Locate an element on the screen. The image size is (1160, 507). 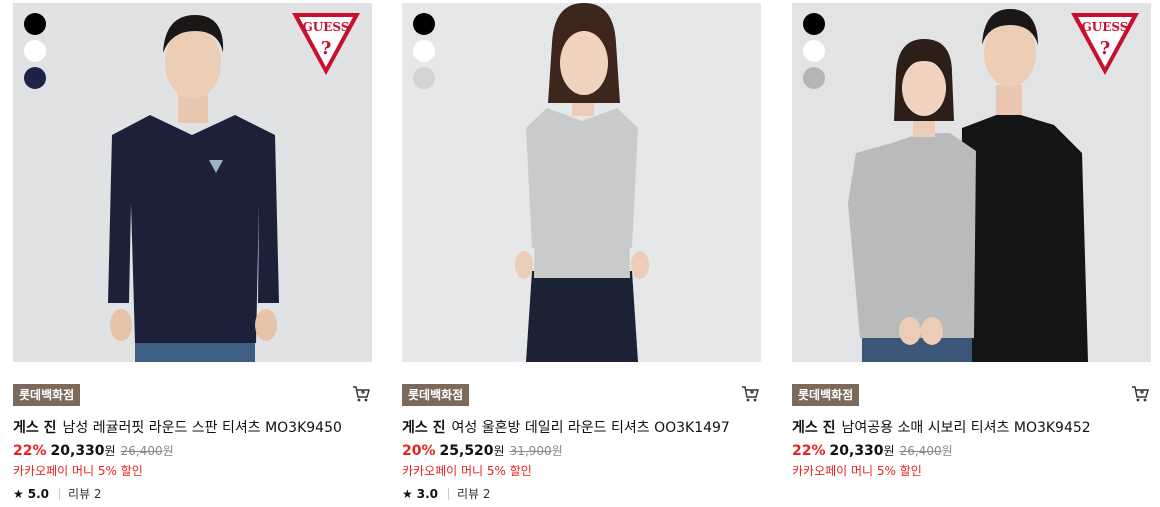
product-title: 게스 진 남성 레귤러핏 라운드 스판 티셔츠 MO3K9450 is located at coordinates (177, 427).